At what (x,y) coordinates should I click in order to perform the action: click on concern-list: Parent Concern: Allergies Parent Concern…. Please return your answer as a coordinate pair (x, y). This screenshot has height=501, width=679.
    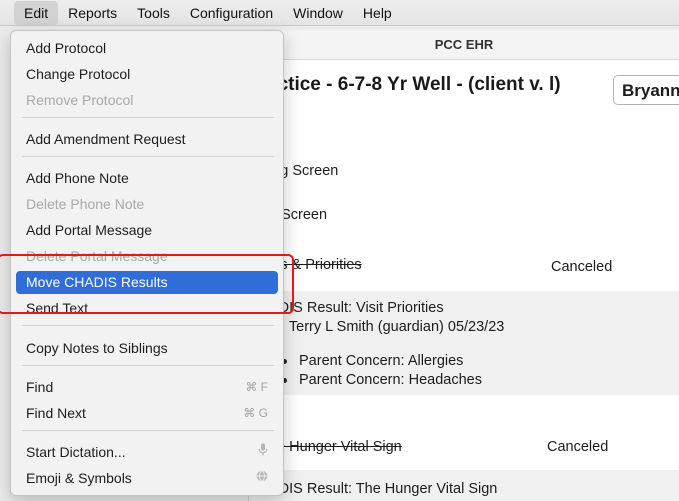
    Looking at the image, I should click on (375, 371).